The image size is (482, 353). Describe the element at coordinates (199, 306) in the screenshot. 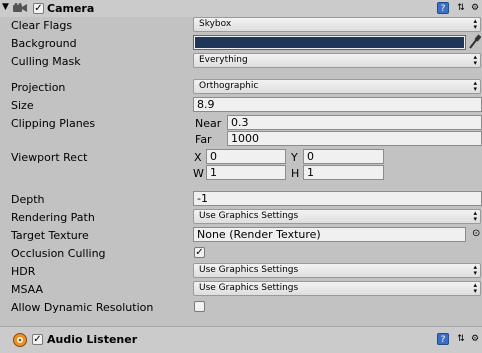

I see `allow-dynamic-resolution-checkbox` at that location.